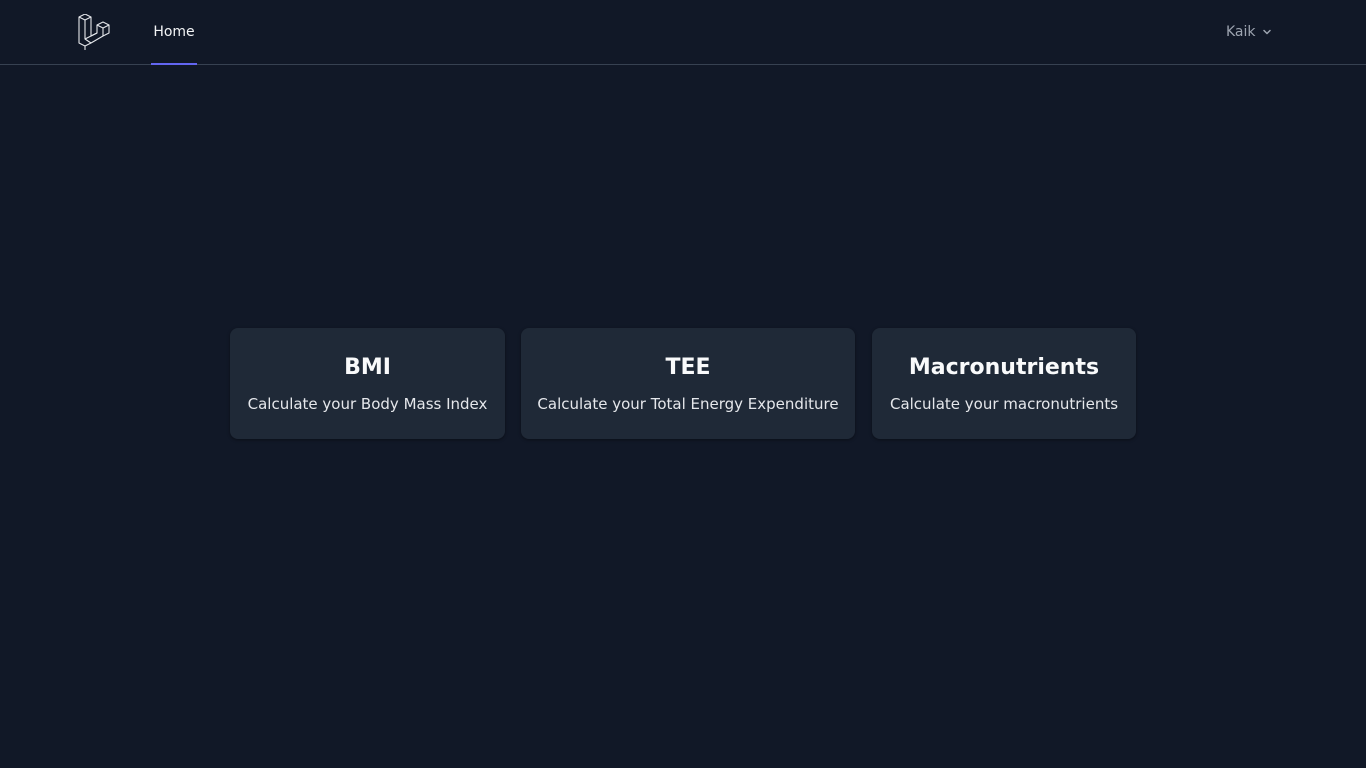 The width and height of the screenshot is (1366, 768). I want to click on top-navbar: Home Kaik, so click(683, 32).